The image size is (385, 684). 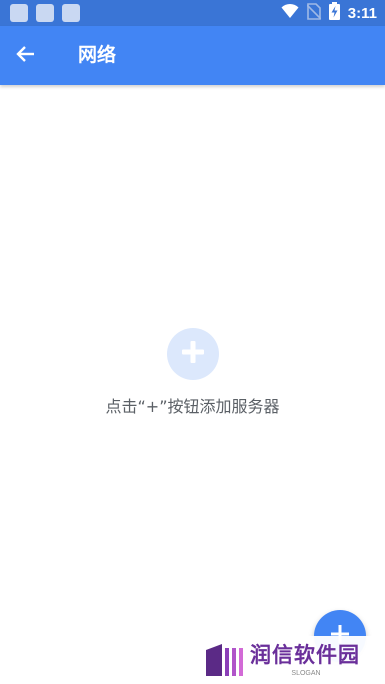 I want to click on status-bar: 3:11, so click(x=192, y=13).